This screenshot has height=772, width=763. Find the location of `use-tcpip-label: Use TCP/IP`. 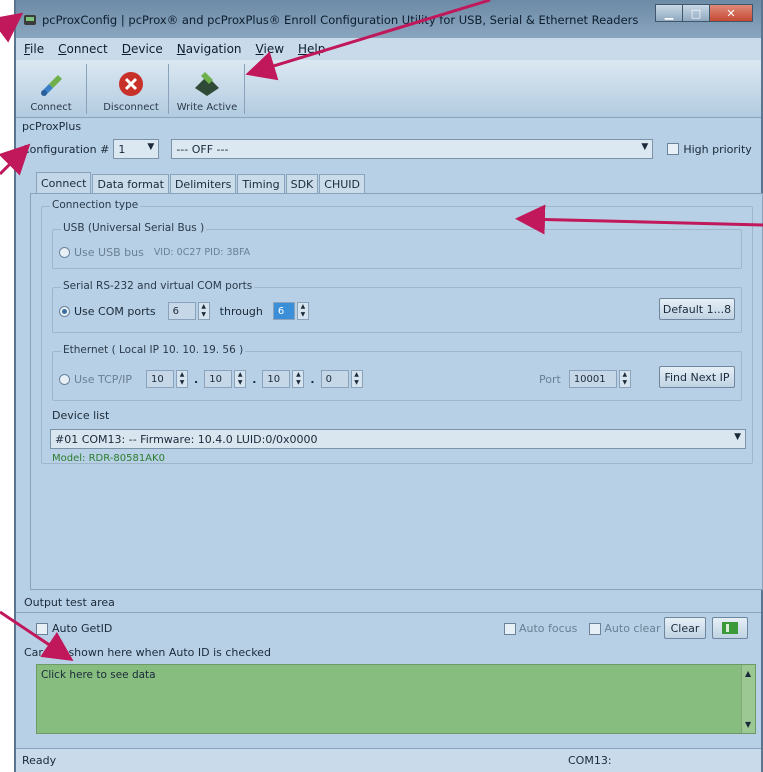

use-tcpip-label: Use TCP/IP is located at coordinates (103, 379).